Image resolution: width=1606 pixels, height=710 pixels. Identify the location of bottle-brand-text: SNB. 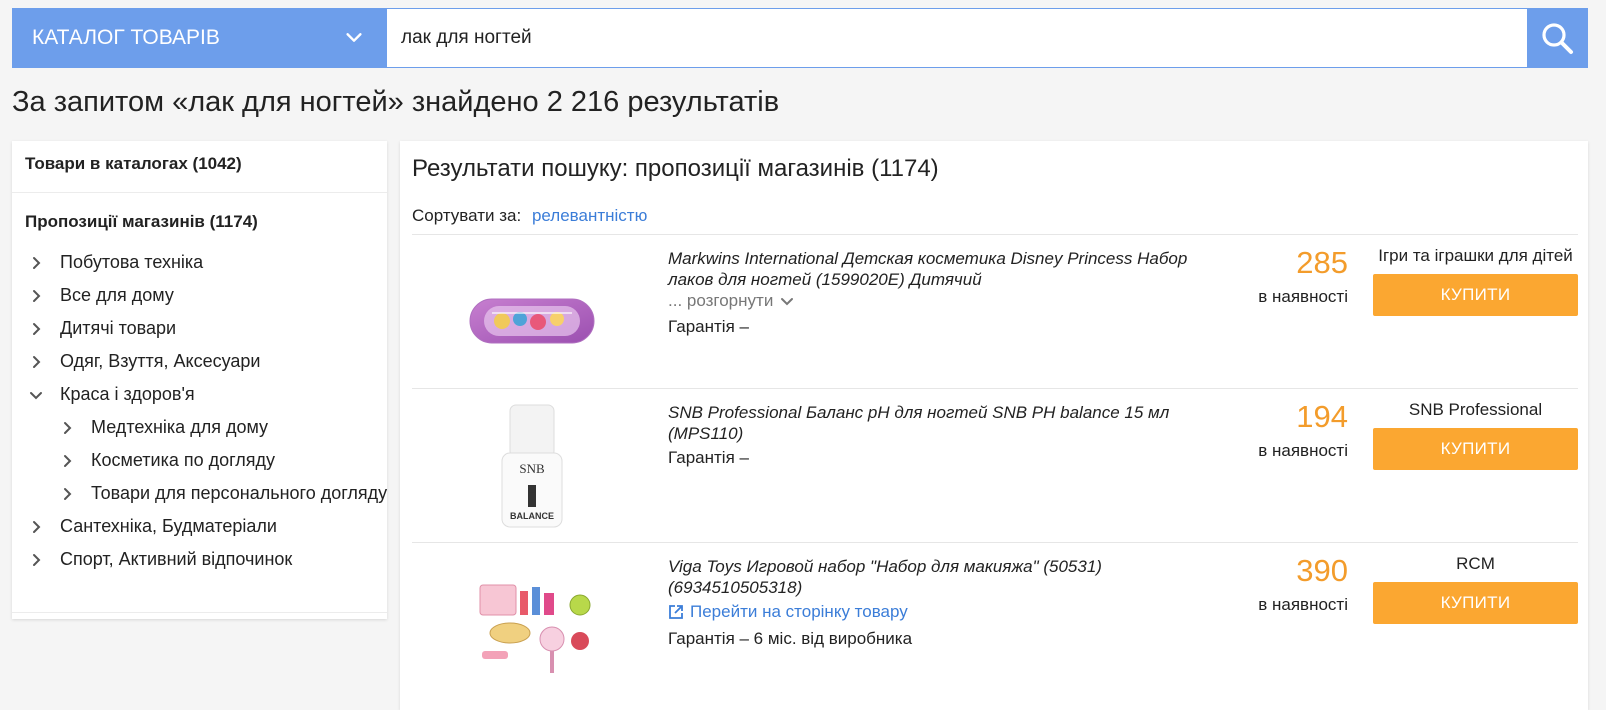
(532, 468).